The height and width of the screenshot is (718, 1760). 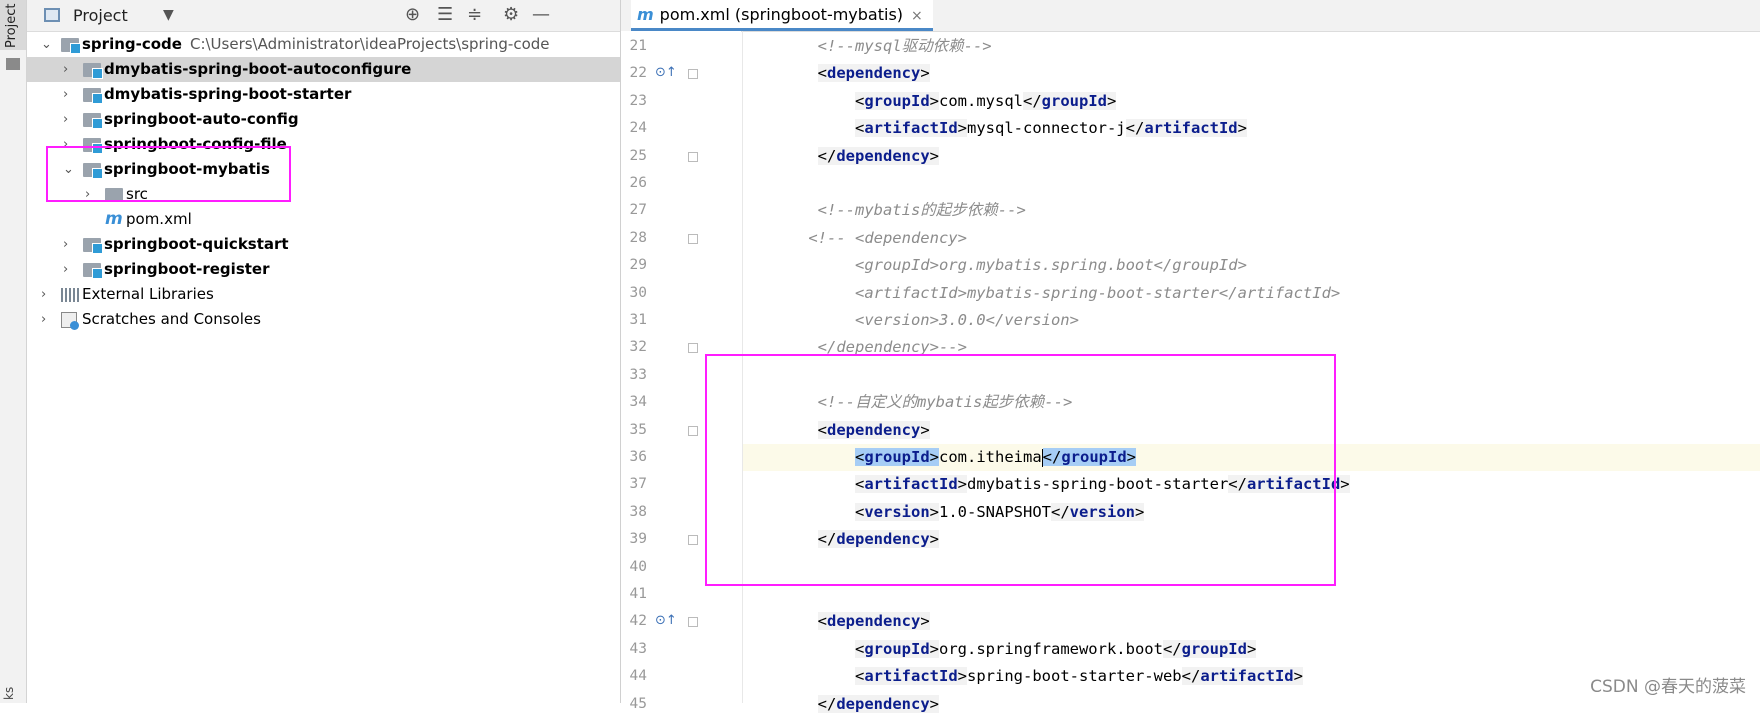 What do you see at coordinates (445, 14) in the screenshot?
I see `expand-all-icon: ☰` at bounding box center [445, 14].